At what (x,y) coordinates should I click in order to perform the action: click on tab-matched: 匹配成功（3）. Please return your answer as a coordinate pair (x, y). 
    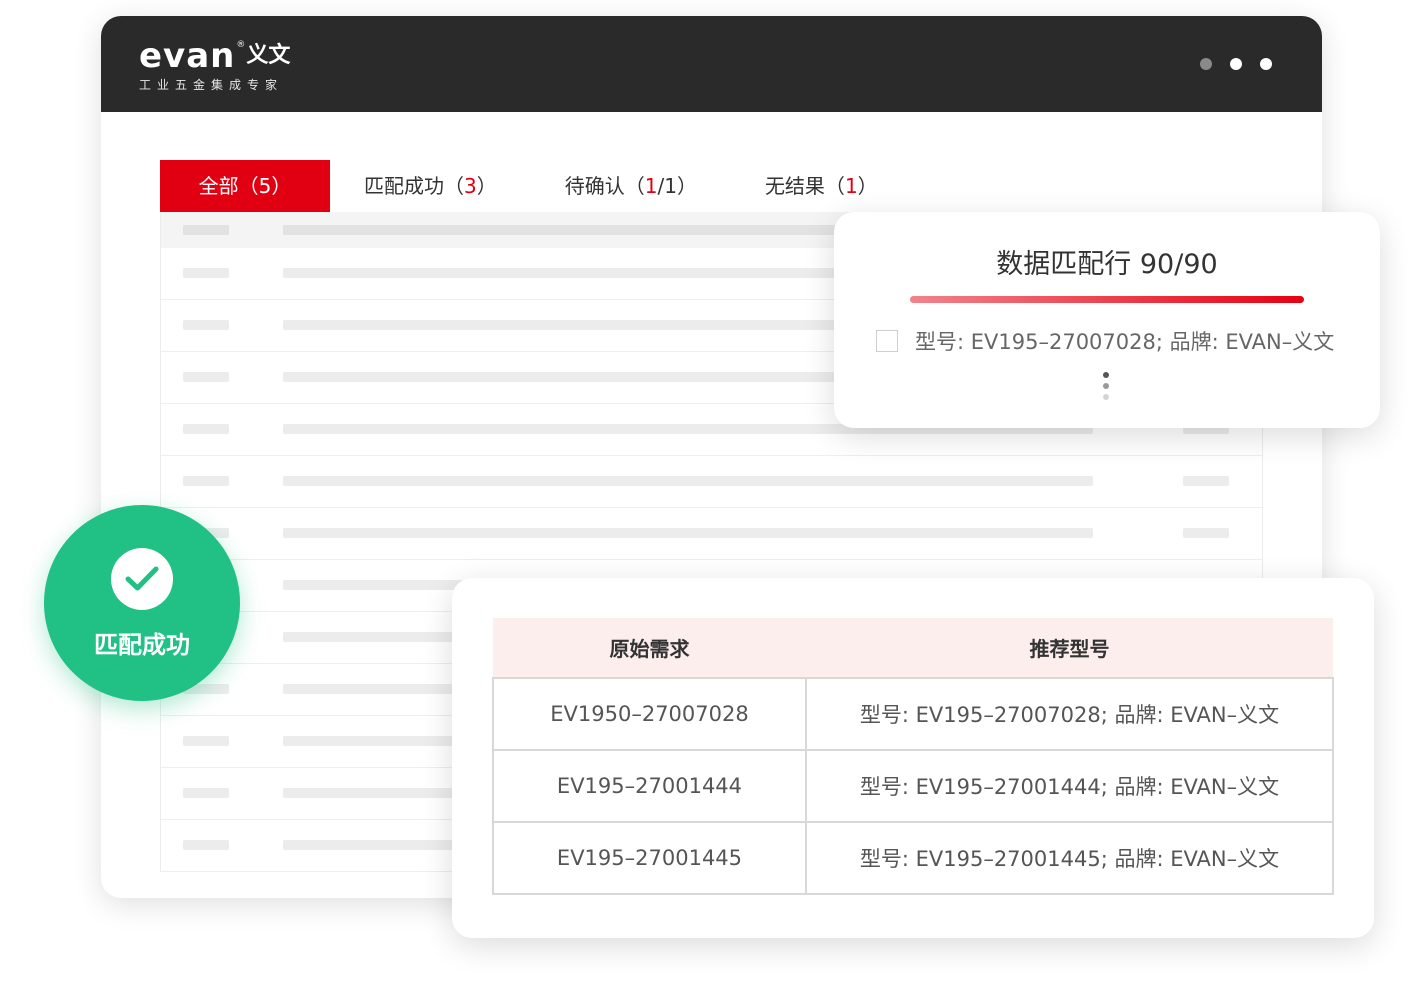
    Looking at the image, I should click on (430, 186).